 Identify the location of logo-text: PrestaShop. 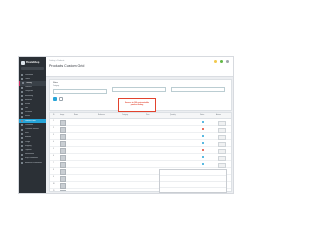
(33, 62).